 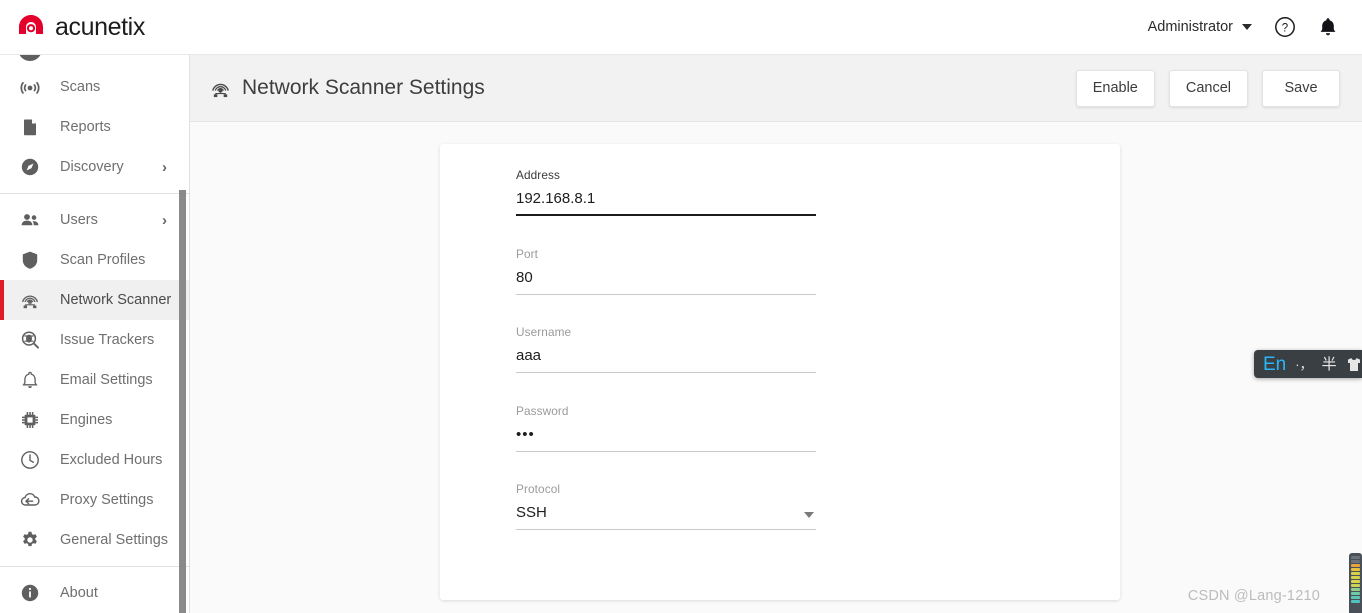 What do you see at coordinates (94, 61) in the screenshot?
I see `sidebar-scroll-cutoff` at bounding box center [94, 61].